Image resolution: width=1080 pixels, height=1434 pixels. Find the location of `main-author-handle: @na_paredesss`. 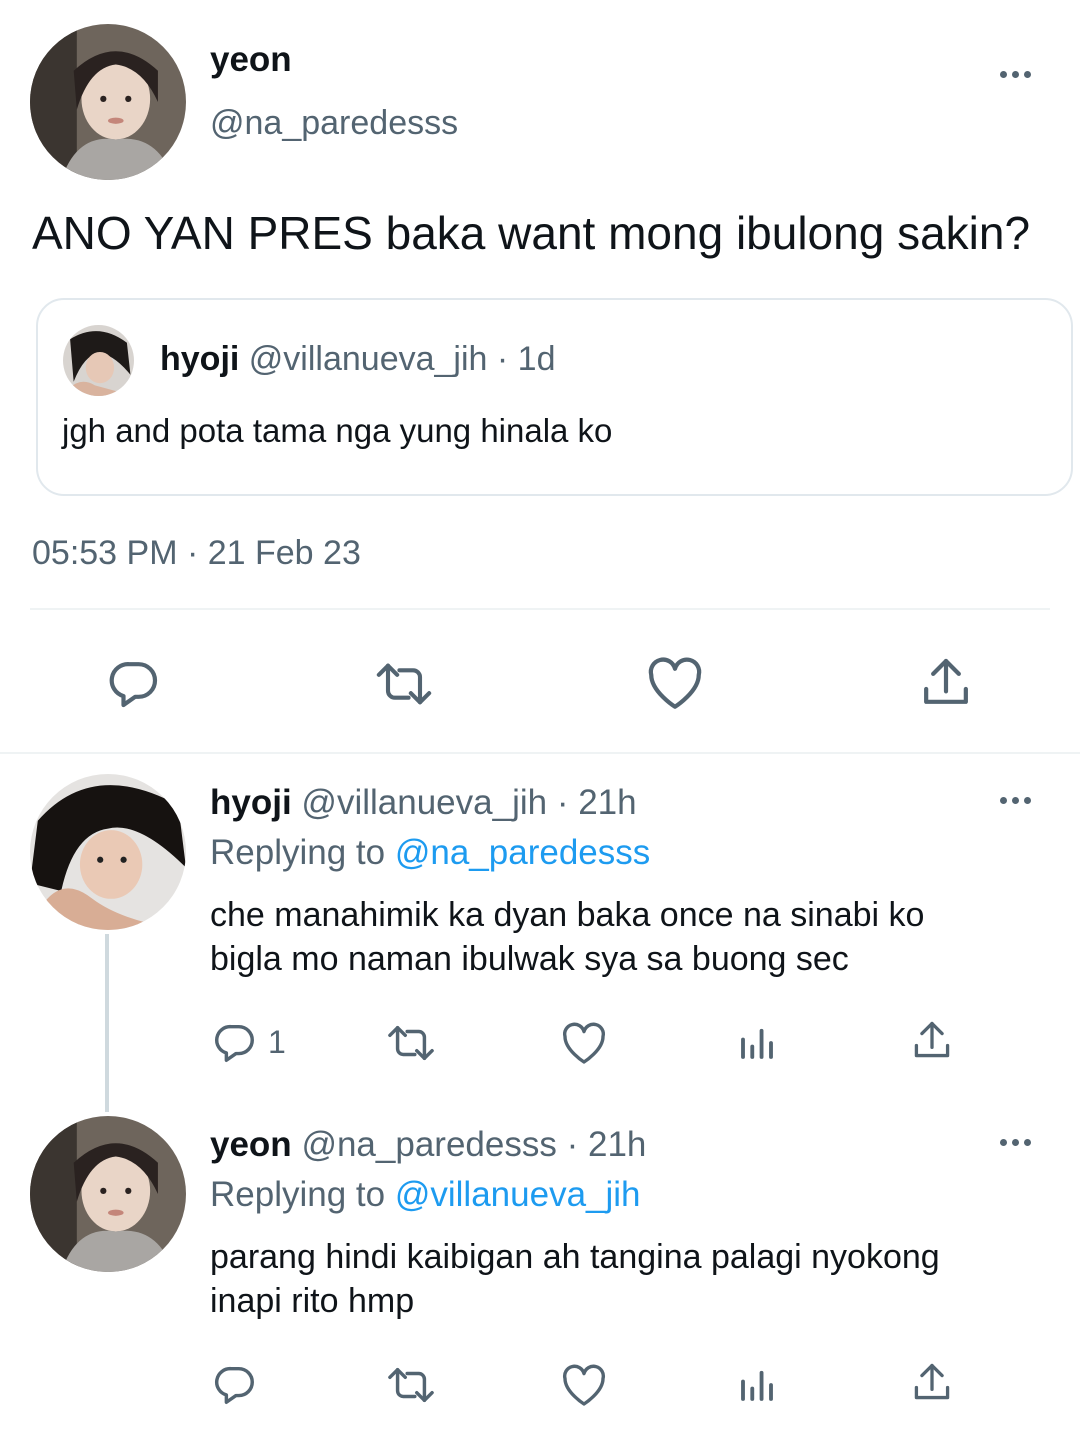

main-author-handle: @na_paredesss is located at coordinates (334, 123).